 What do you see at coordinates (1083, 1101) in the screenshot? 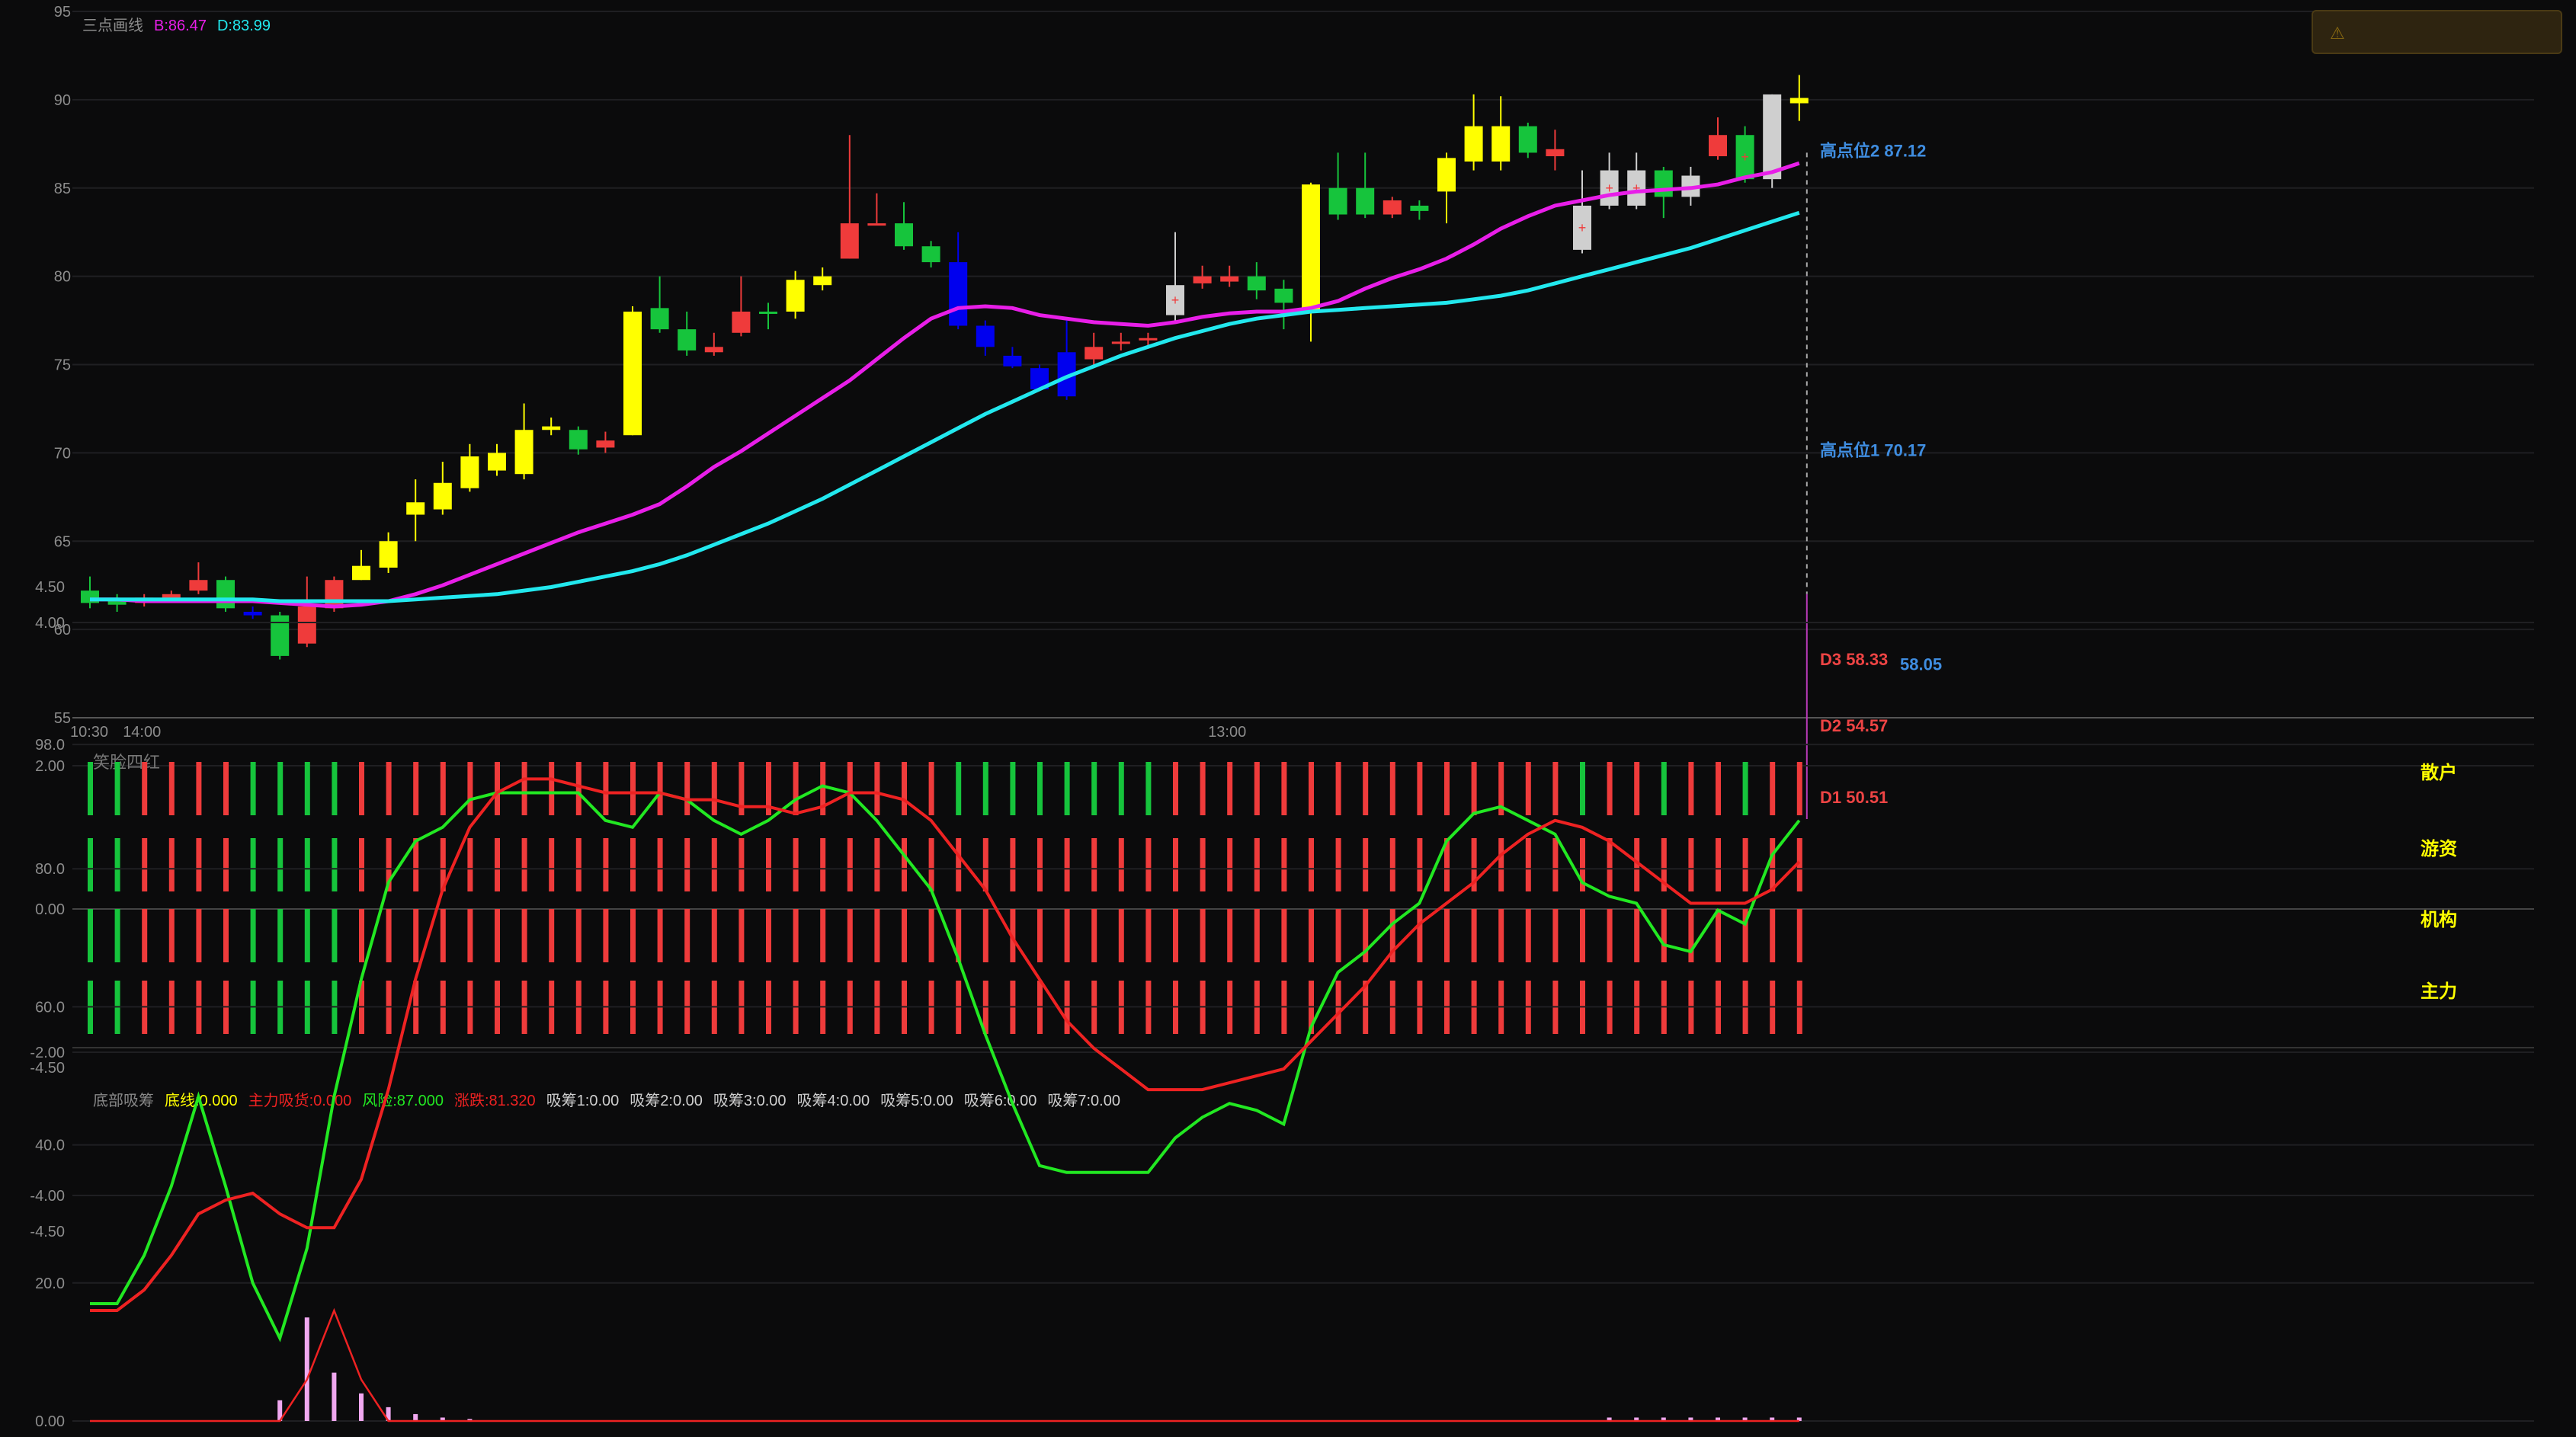
I see `study-legend-item: 吸筹7:0.00` at bounding box center [1083, 1101].